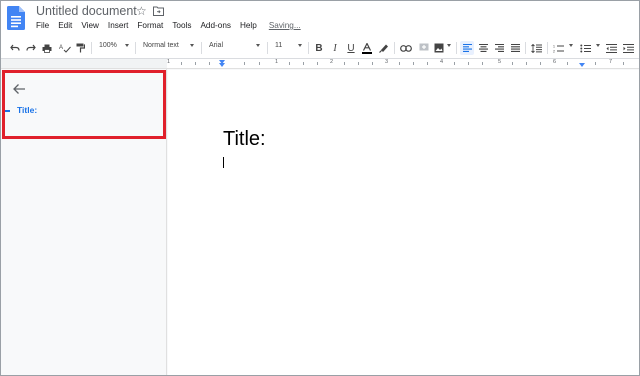  What do you see at coordinates (16, 18) in the screenshot?
I see `docs-logo-icon` at bounding box center [16, 18].